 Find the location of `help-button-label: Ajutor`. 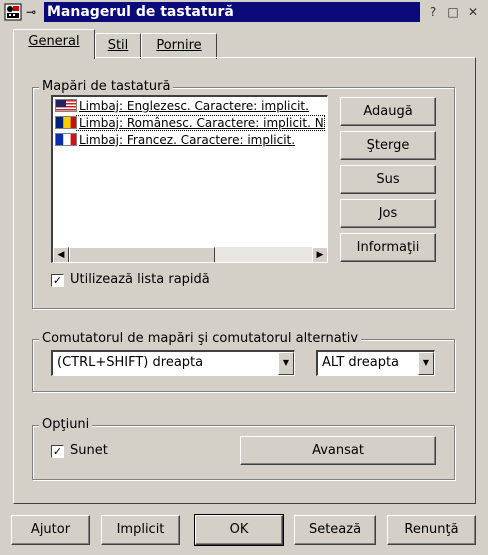

help-button-label: Ajutor is located at coordinates (50, 529).